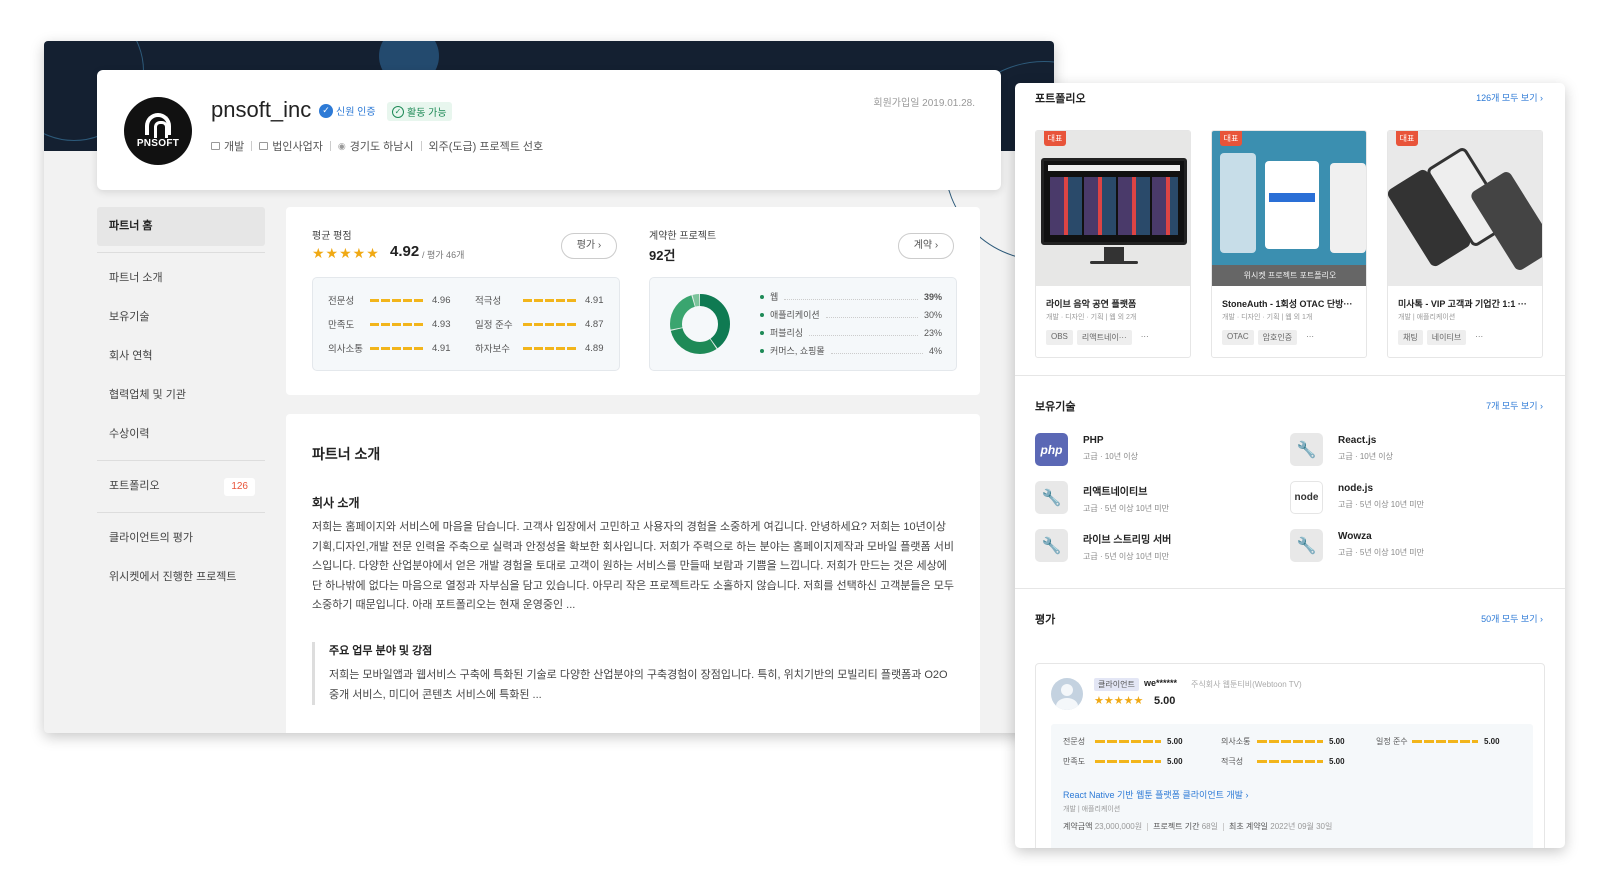  I want to click on rating-average: 4.92, so click(405, 251).